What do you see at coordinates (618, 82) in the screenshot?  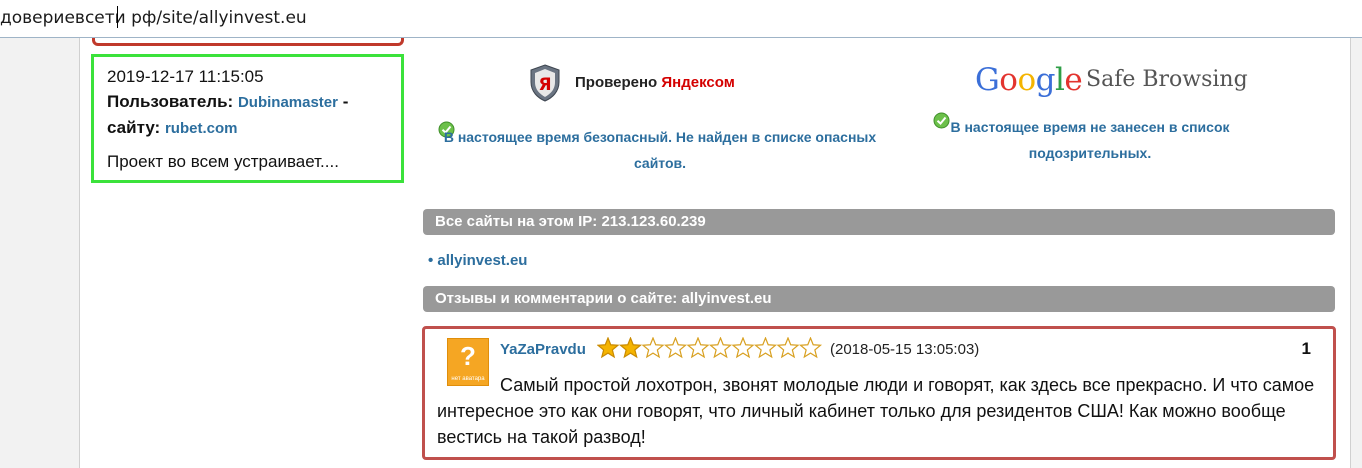 I see `yandex-title-prefix: Проверено` at bounding box center [618, 82].